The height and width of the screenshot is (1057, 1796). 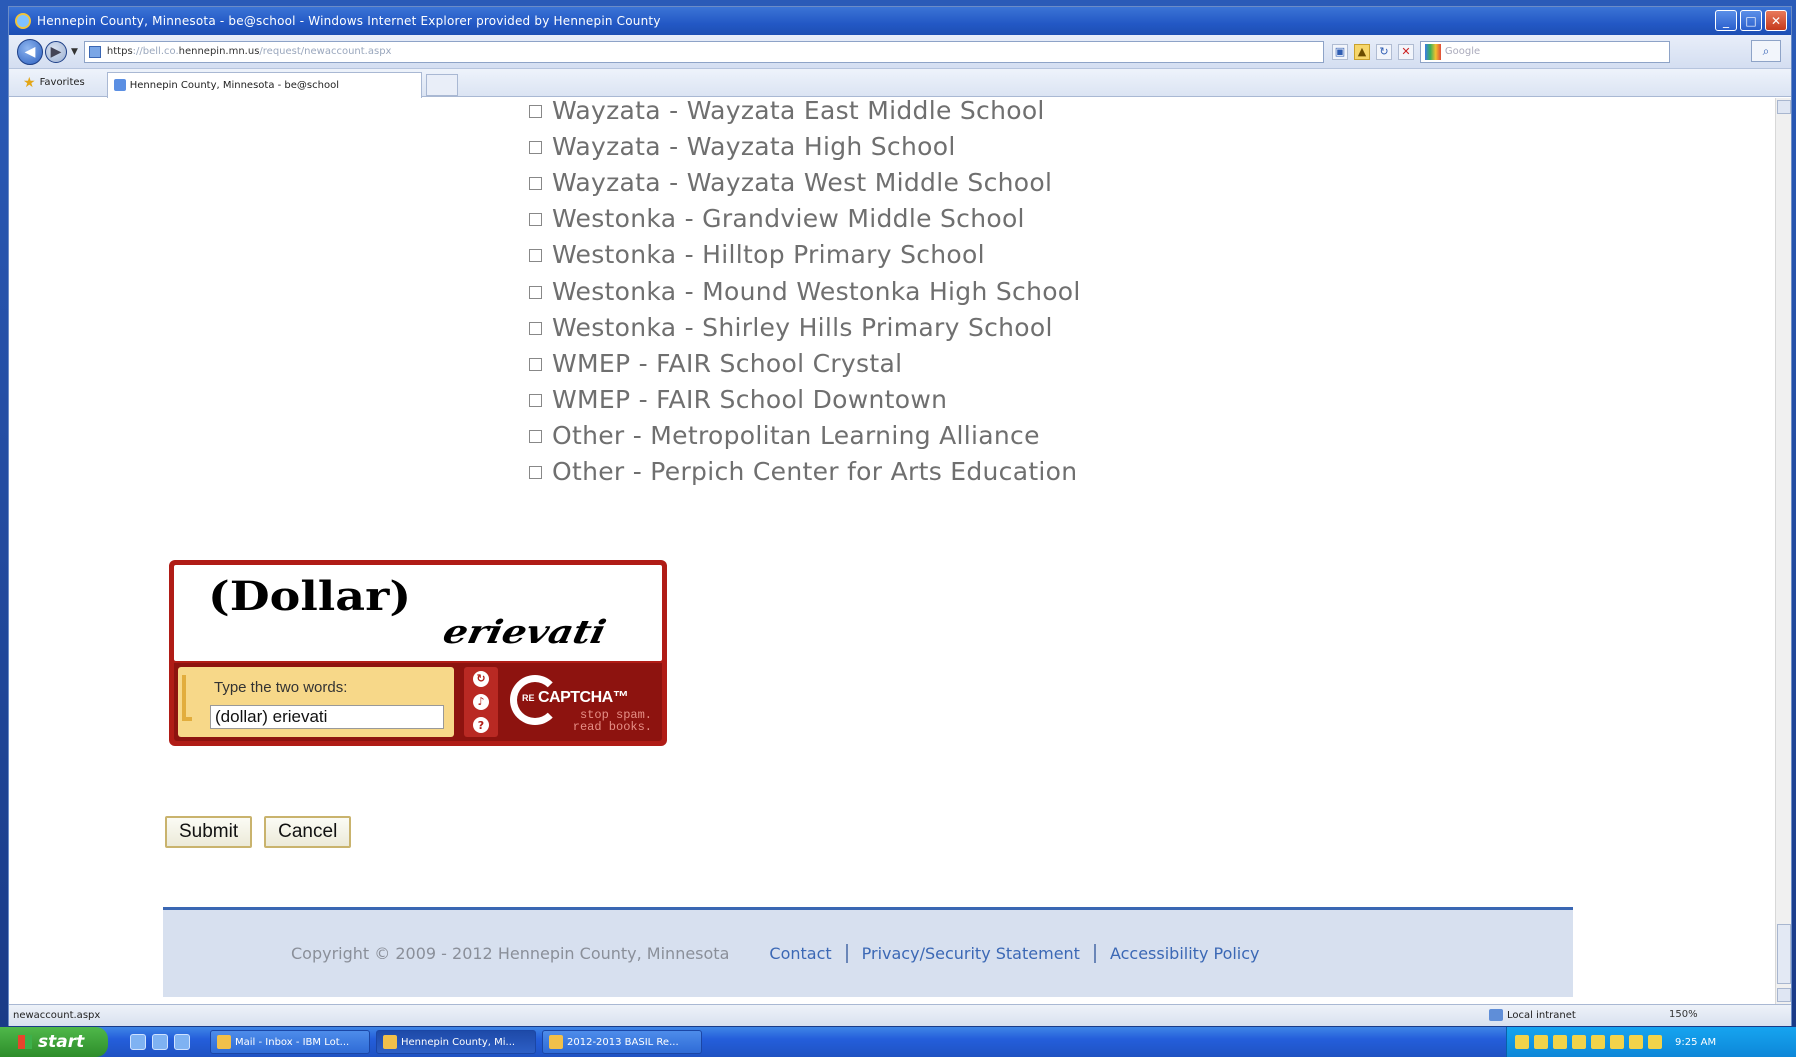 I want to click on search-placeholder: Google, so click(x=1462, y=51).